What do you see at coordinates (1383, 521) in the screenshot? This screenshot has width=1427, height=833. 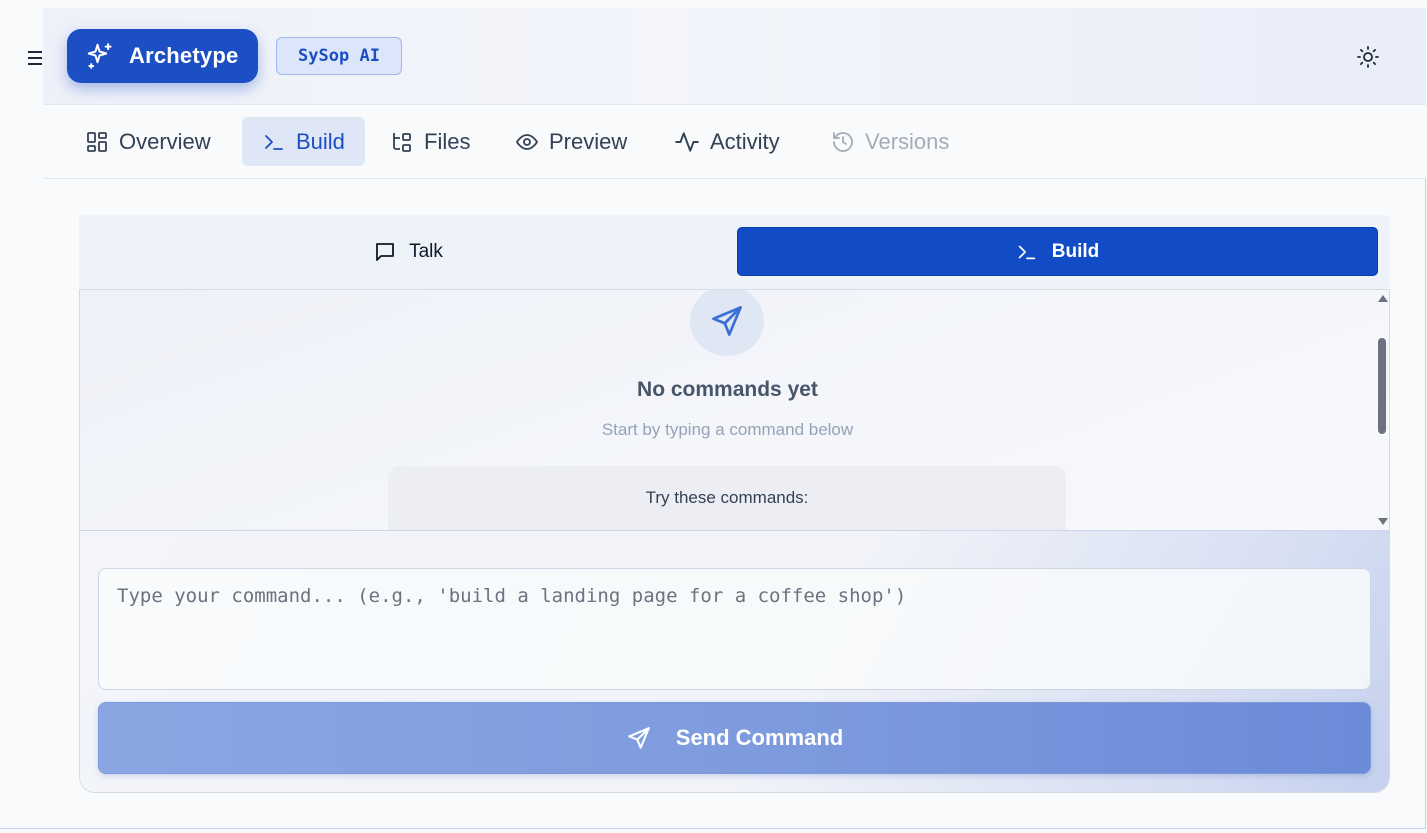 I see `scroll-down-arrow-icon` at bounding box center [1383, 521].